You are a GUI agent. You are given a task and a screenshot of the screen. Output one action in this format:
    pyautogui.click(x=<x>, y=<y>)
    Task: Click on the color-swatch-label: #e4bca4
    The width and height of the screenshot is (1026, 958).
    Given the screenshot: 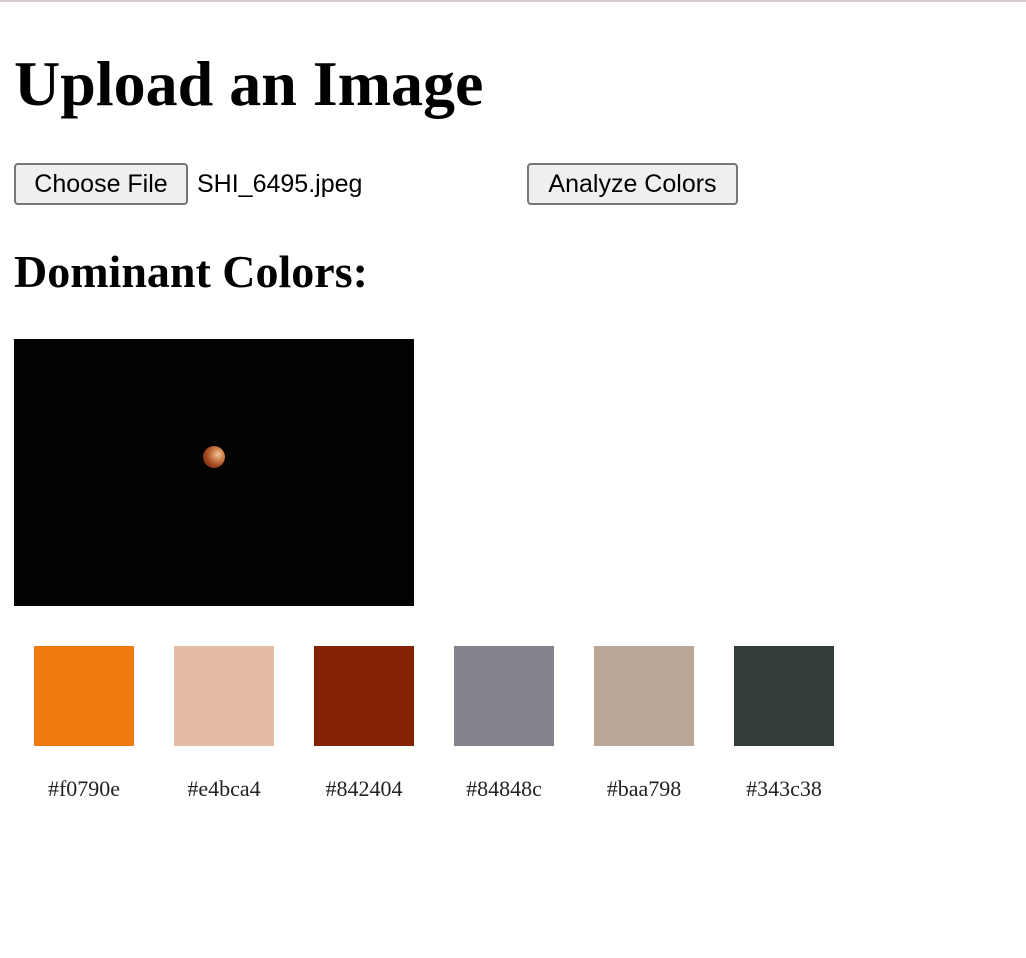 What is the action you would take?
    pyautogui.click(x=224, y=788)
    